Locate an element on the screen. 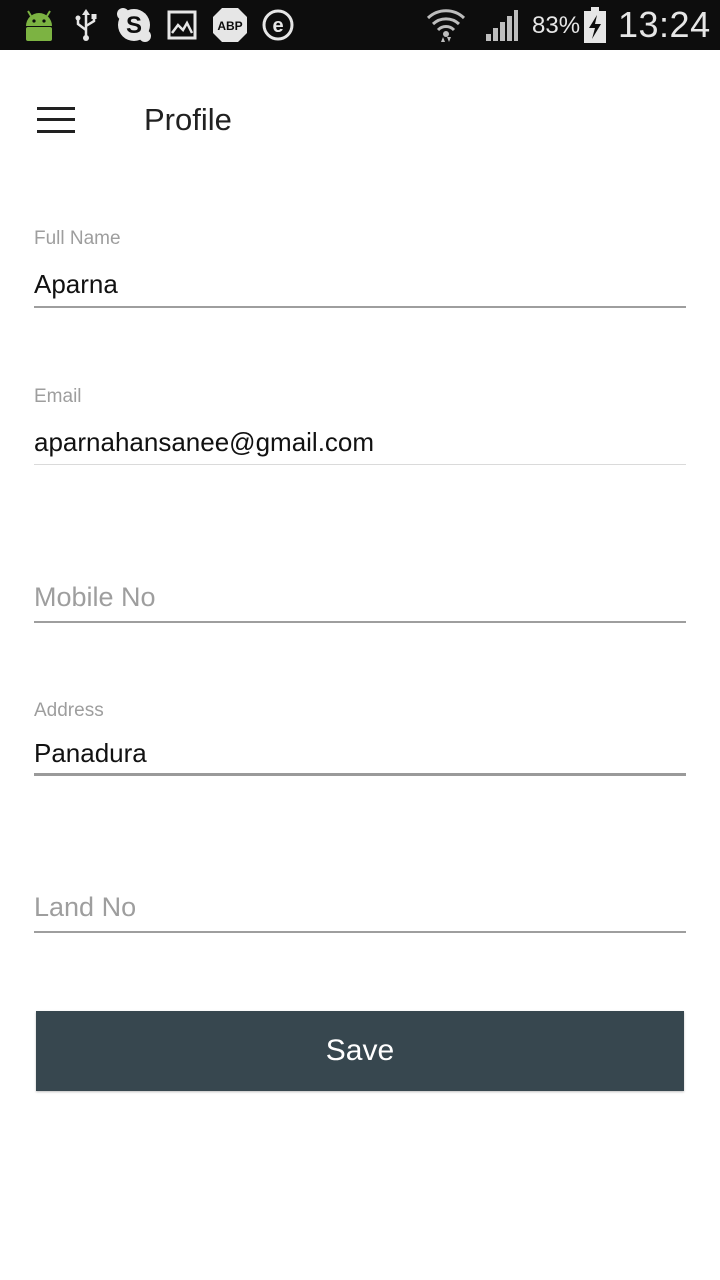 The height and width of the screenshot is (1280, 720). usb-icon is located at coordinates (86, 25).